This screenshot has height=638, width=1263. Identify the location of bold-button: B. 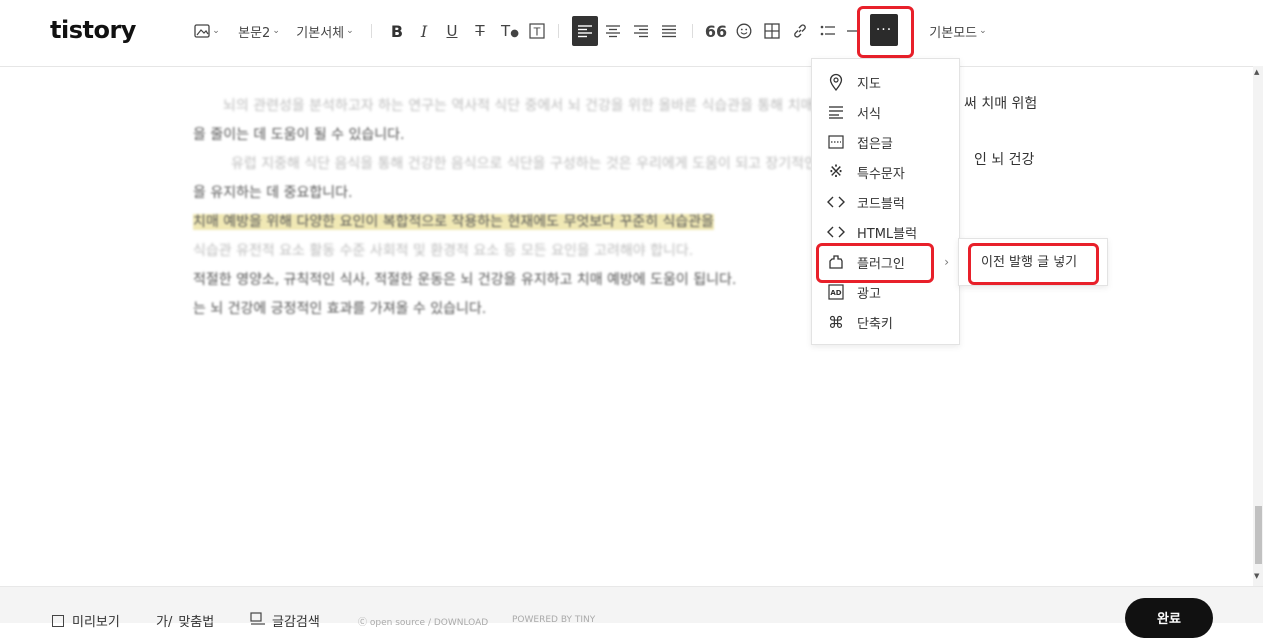
(397, 31).